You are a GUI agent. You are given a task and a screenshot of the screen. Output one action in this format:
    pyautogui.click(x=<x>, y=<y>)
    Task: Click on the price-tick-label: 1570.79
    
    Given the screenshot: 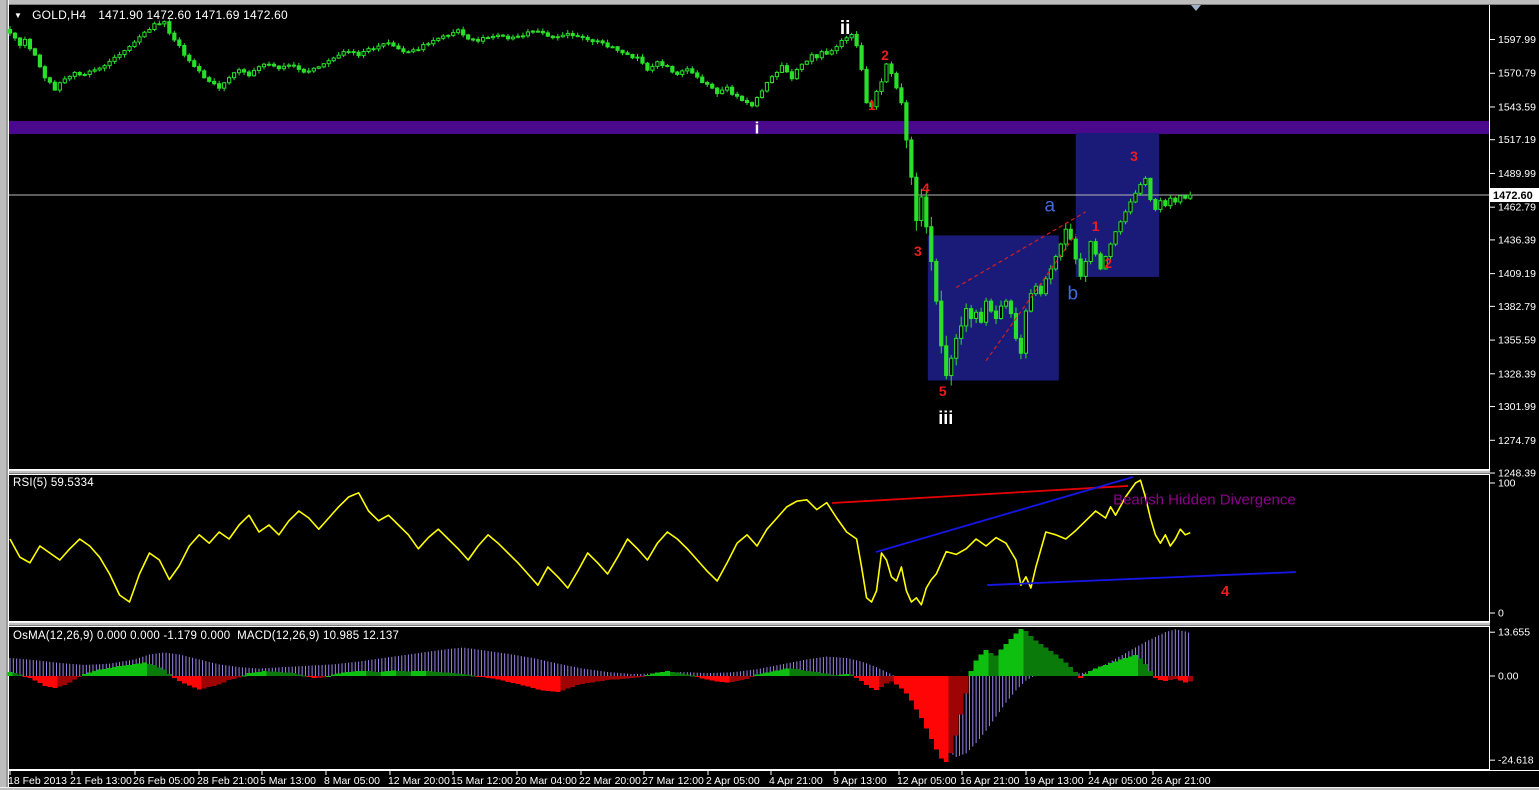 What is the action you would take?
    pyautogui.click(x=1517, y=74)
    